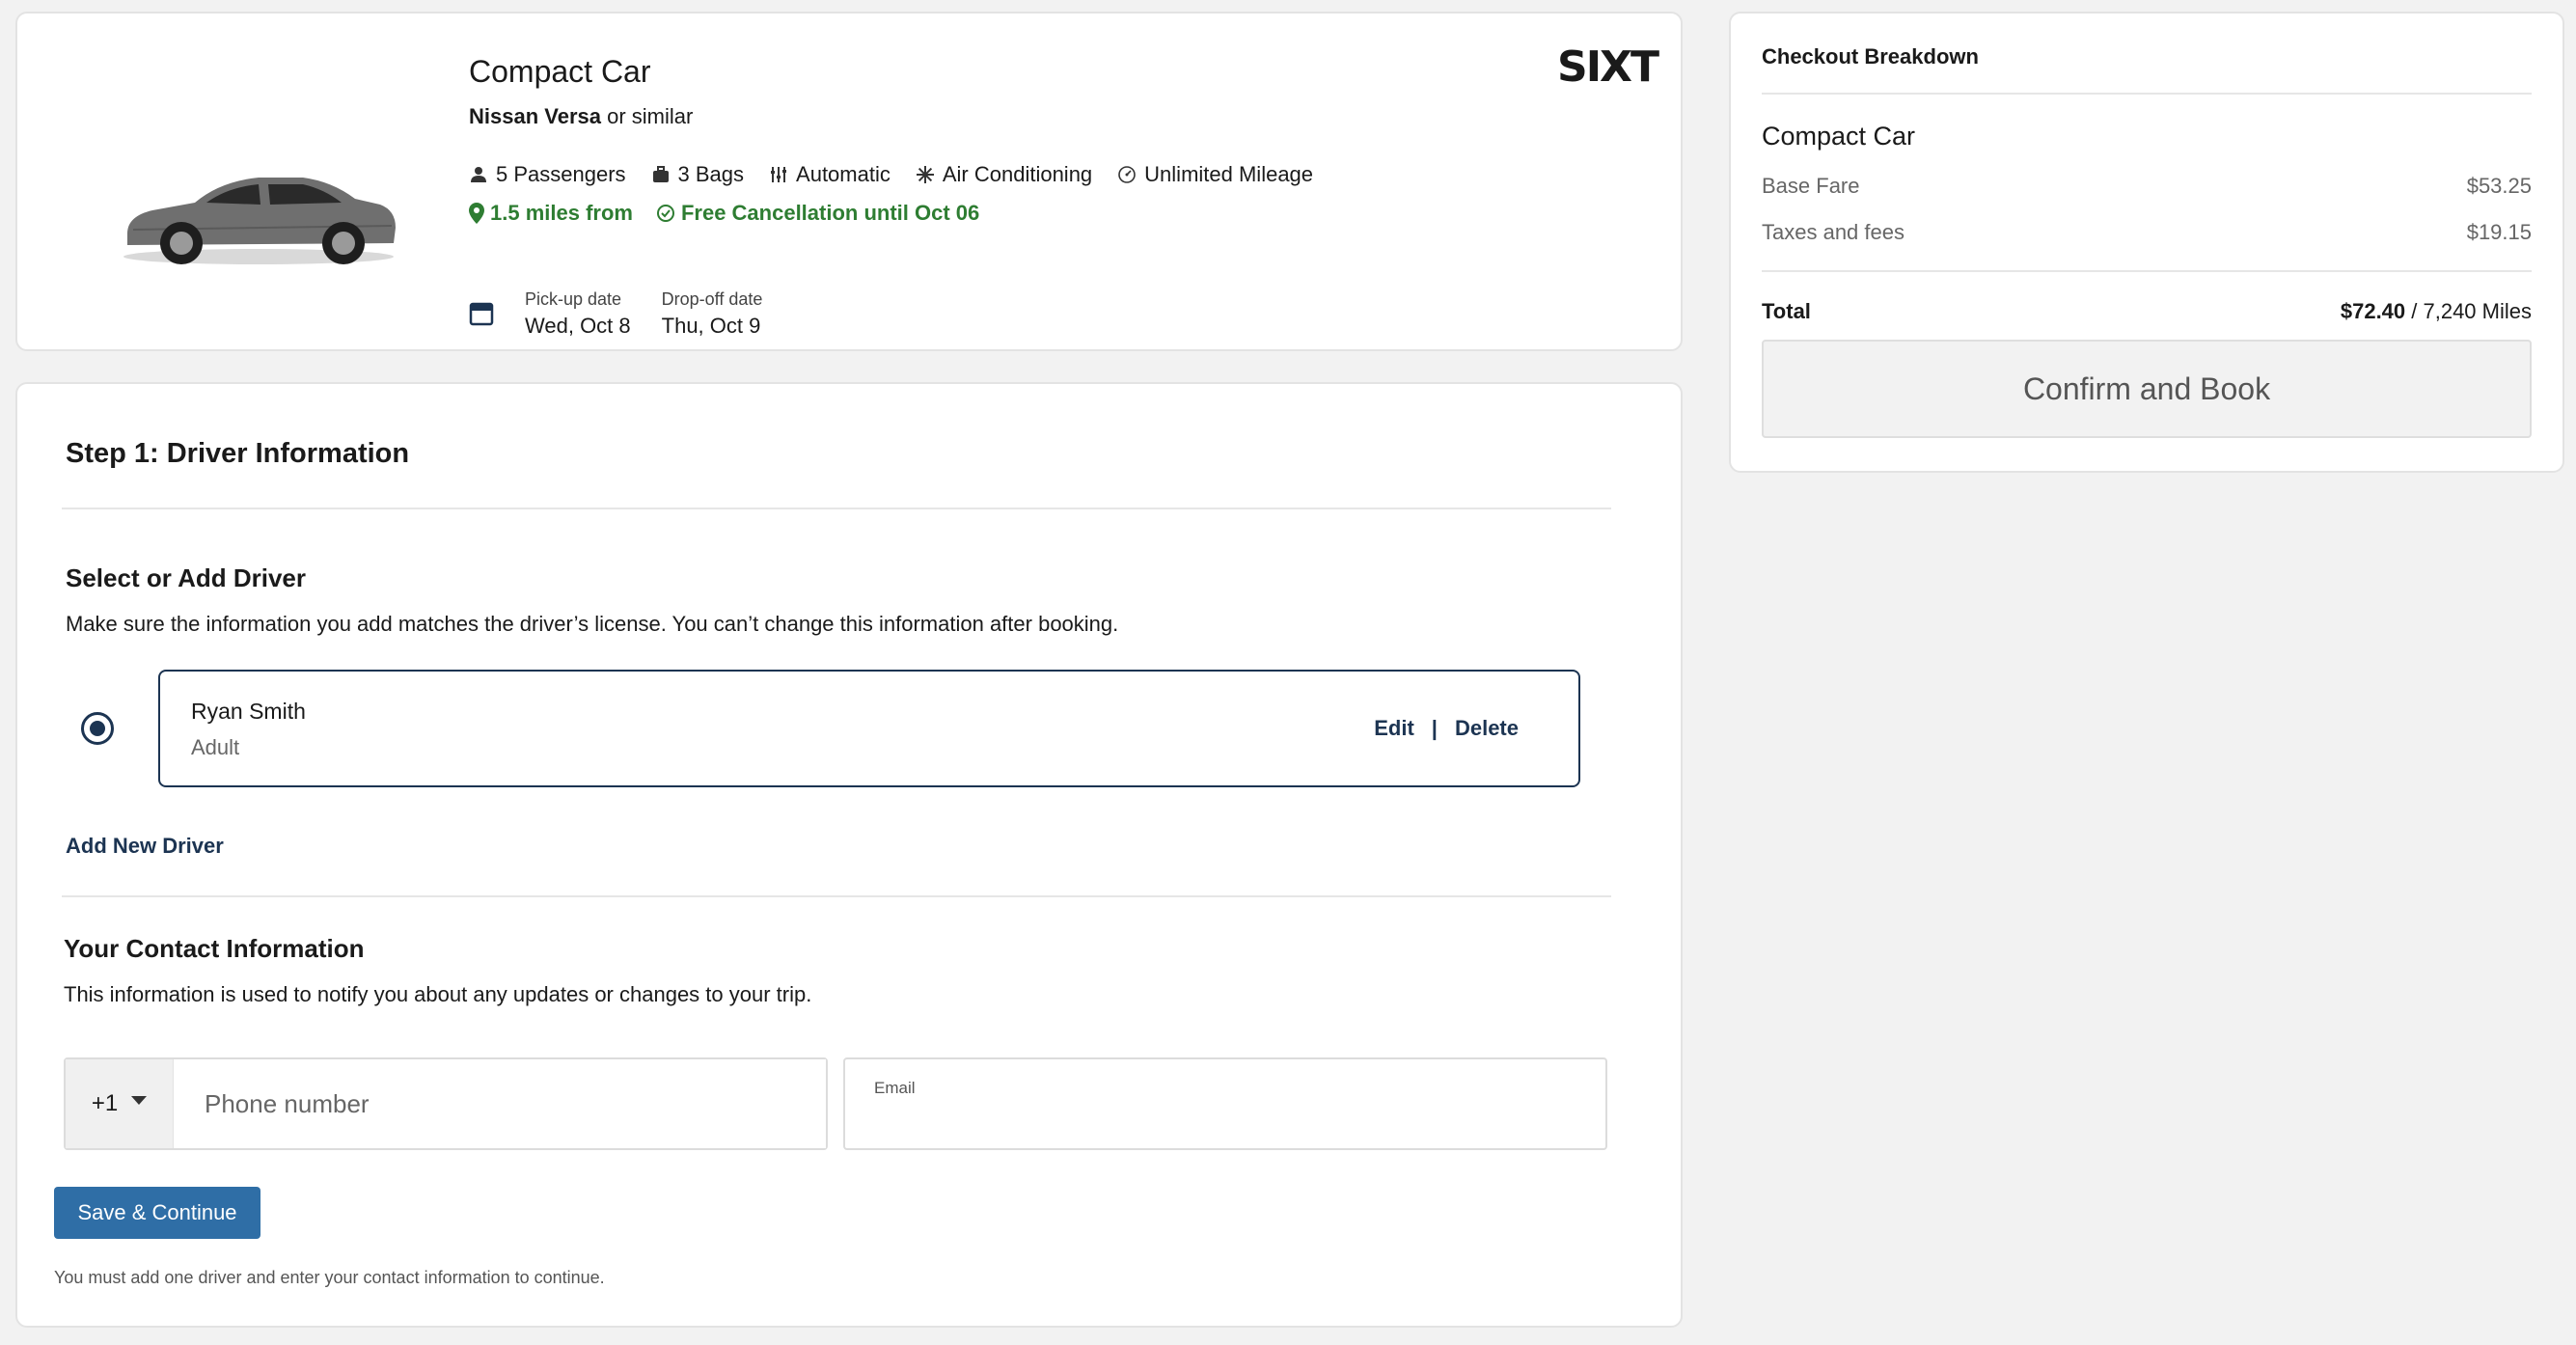  I want to click on check-circle-icon, so click(665, 214).